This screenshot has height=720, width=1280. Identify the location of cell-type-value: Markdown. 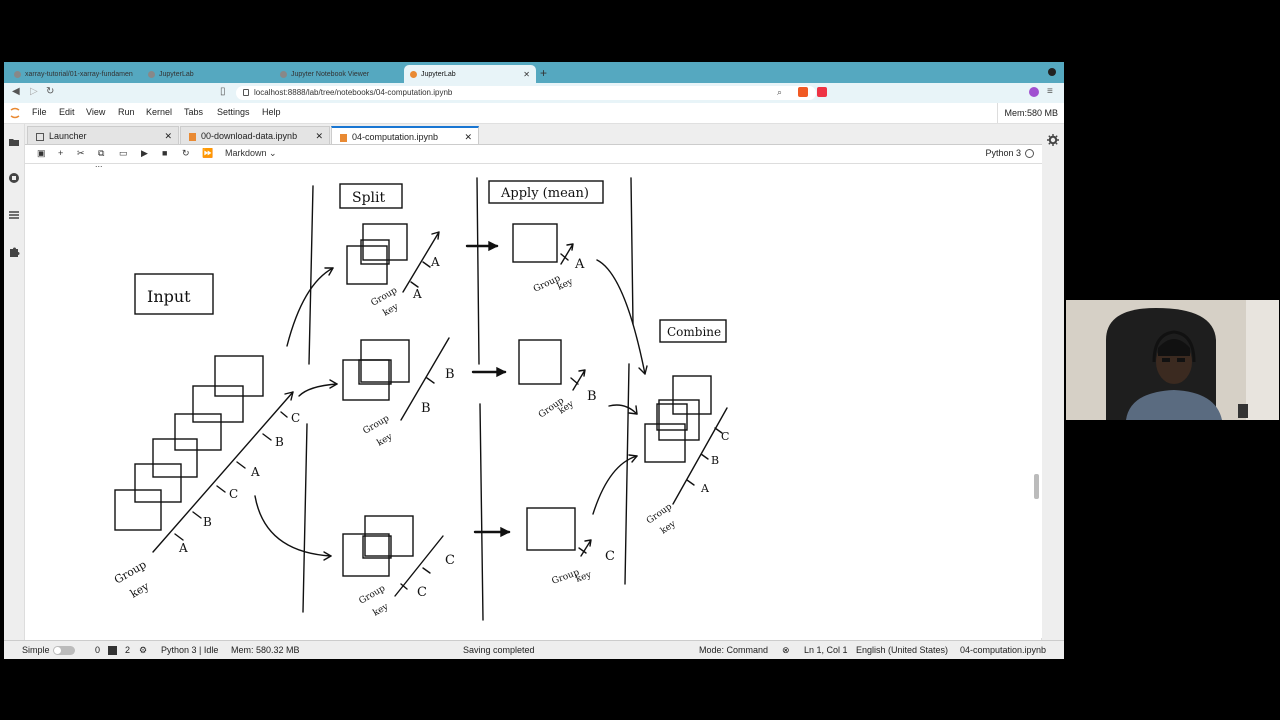
(246, 153).